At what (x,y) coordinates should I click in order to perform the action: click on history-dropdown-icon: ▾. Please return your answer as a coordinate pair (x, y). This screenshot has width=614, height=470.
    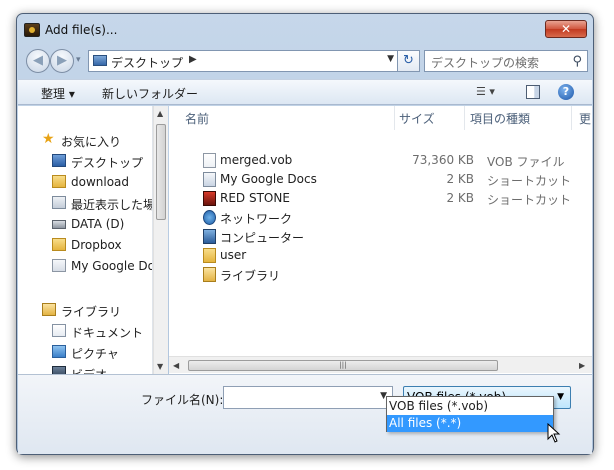
    Looking at the image, I should click on (78, 60).